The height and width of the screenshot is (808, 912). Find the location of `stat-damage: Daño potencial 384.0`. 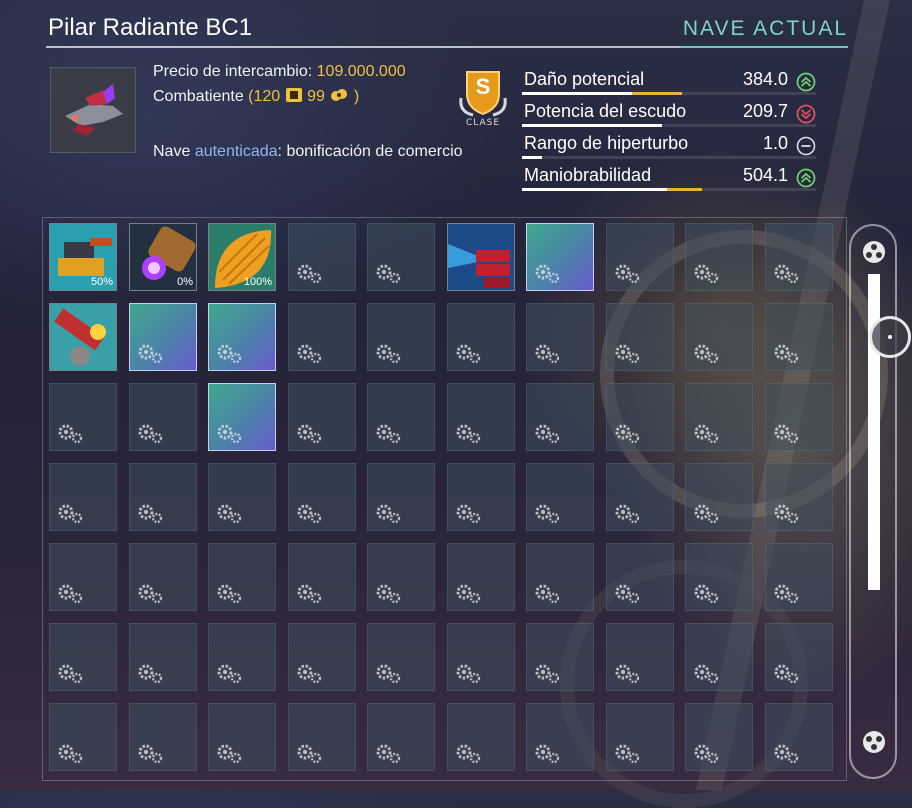

stat-damage: Daño potencial 384.0 is located at coordinates (669, 81).